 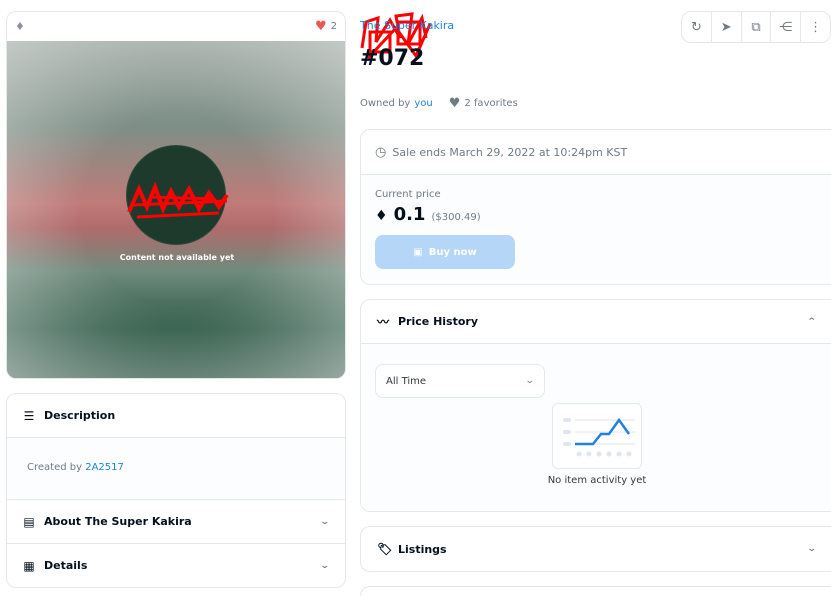 I want to click on created-by-label: Created by, so click(x=55, y=467).